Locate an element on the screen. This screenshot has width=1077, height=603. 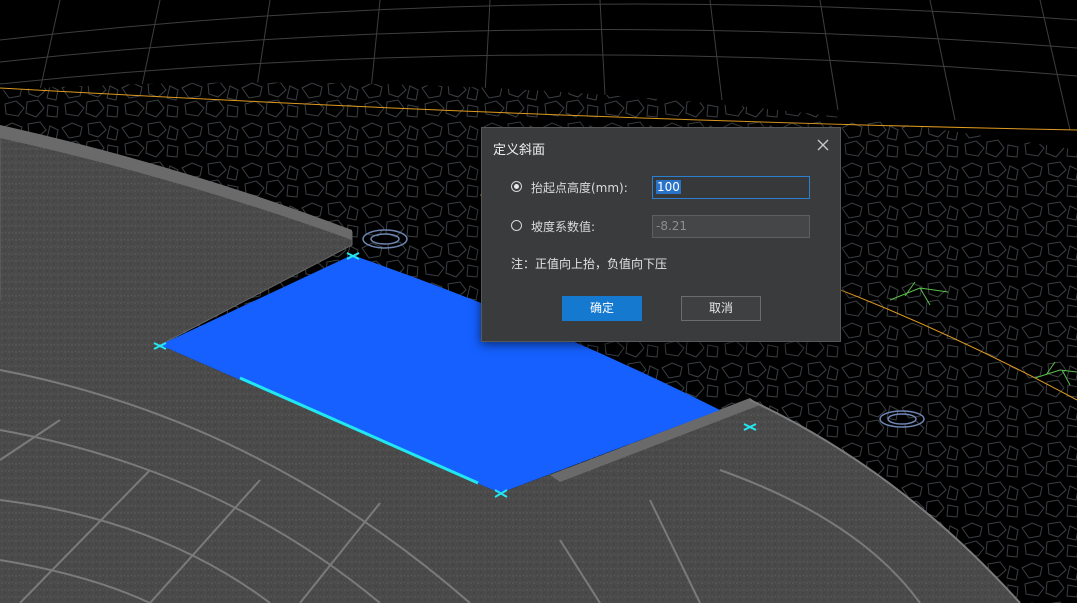
lift-height-radio is located at coordinates (516, 186).